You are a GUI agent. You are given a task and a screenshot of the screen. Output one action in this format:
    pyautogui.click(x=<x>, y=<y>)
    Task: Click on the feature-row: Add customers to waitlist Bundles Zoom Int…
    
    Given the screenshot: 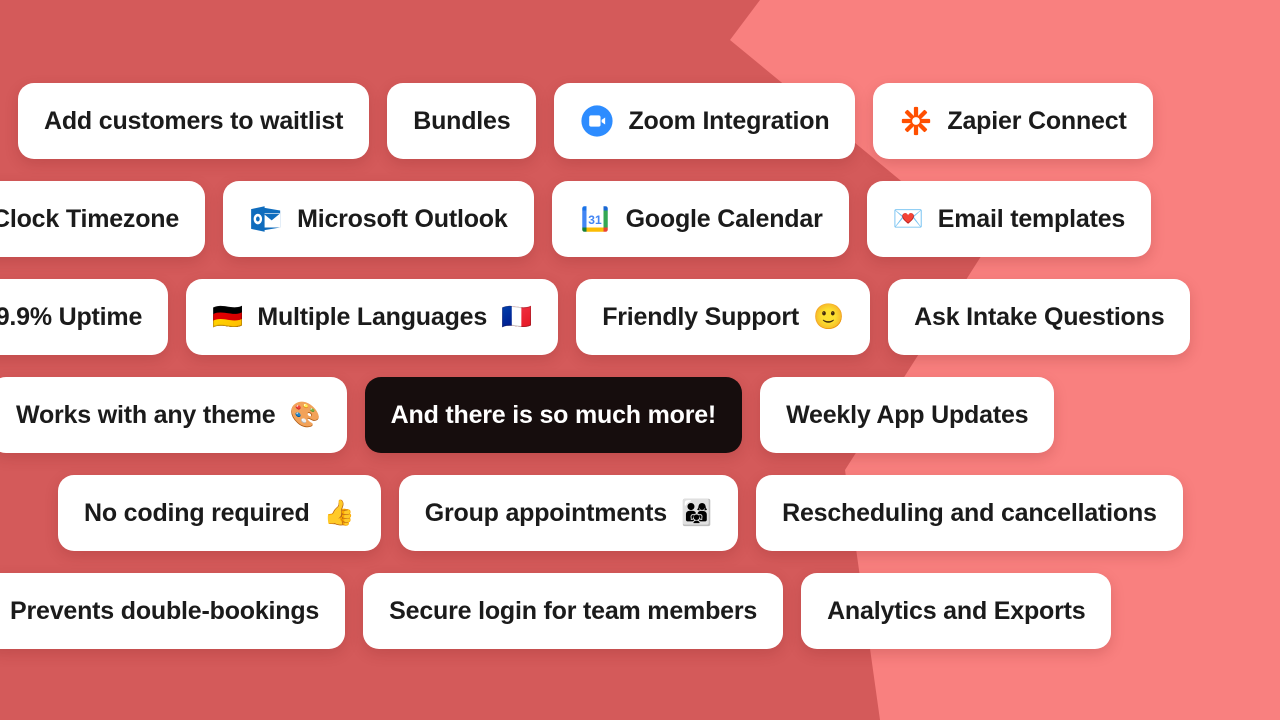 What is the action you would take?
    pyautogui.click(x=637, y=121)
    